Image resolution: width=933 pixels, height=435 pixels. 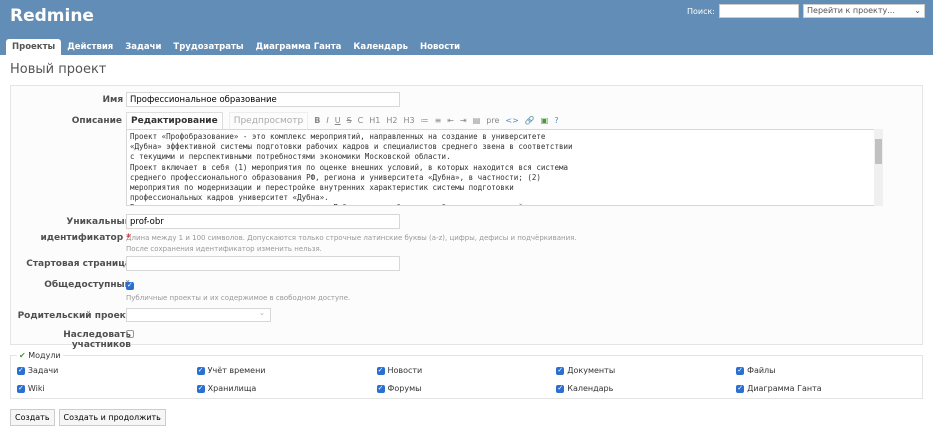 I want to click on public-label: Общедоступный, so click(x=87, y=285).